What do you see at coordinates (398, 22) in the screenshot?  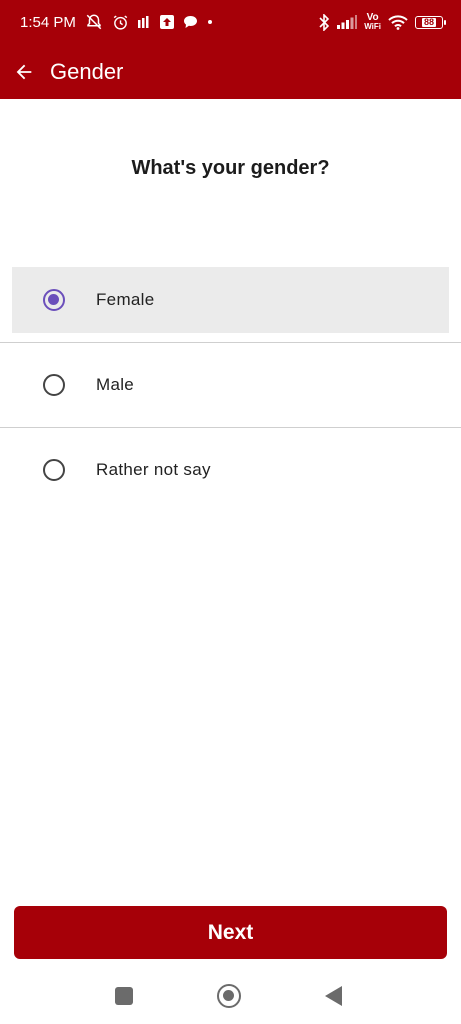 I see `wifi-icon` at bounding box center [398, 22].